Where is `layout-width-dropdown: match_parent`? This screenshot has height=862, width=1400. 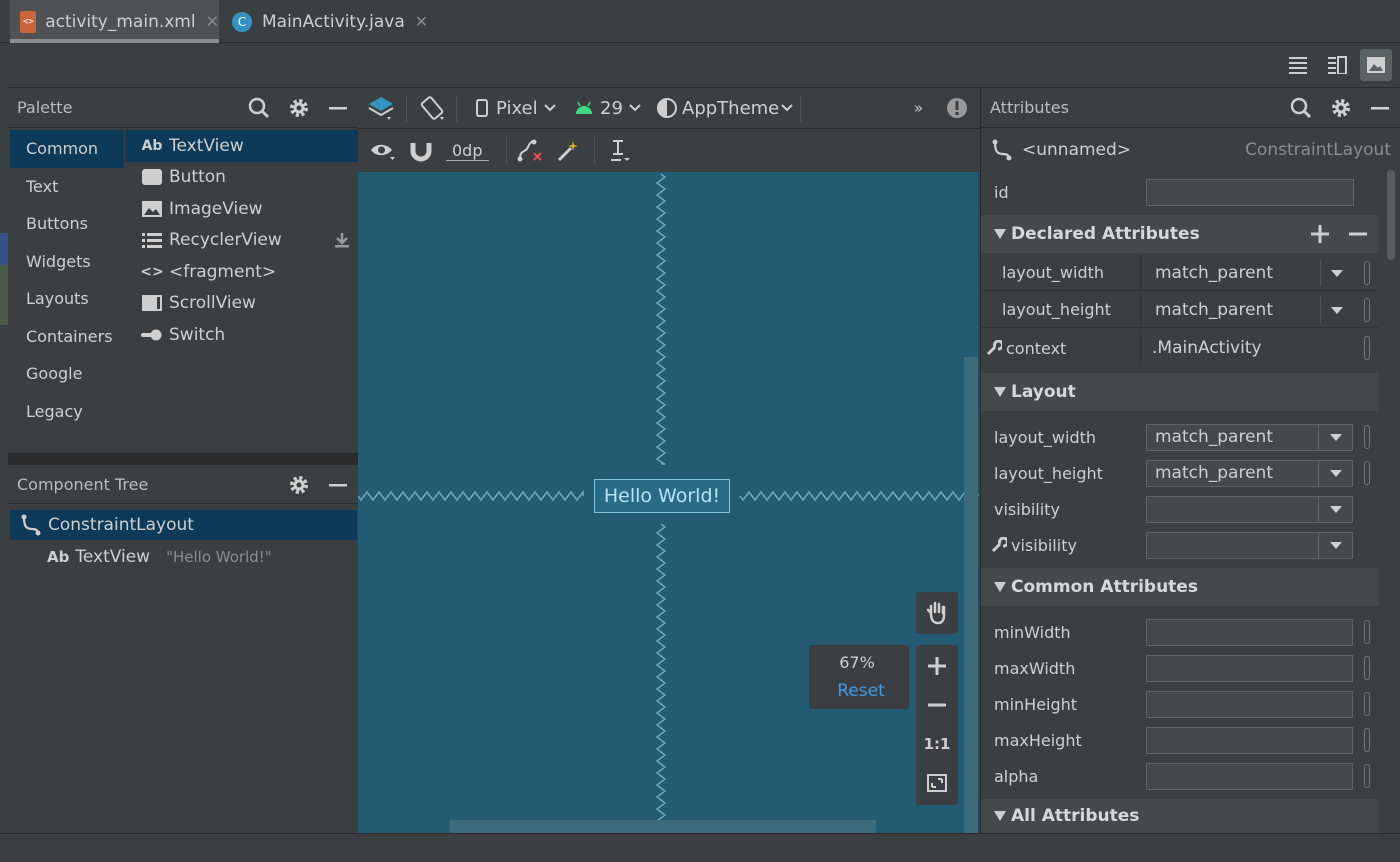
layout-width-dropdown: match_parent is located at coordinates (1249, 437).